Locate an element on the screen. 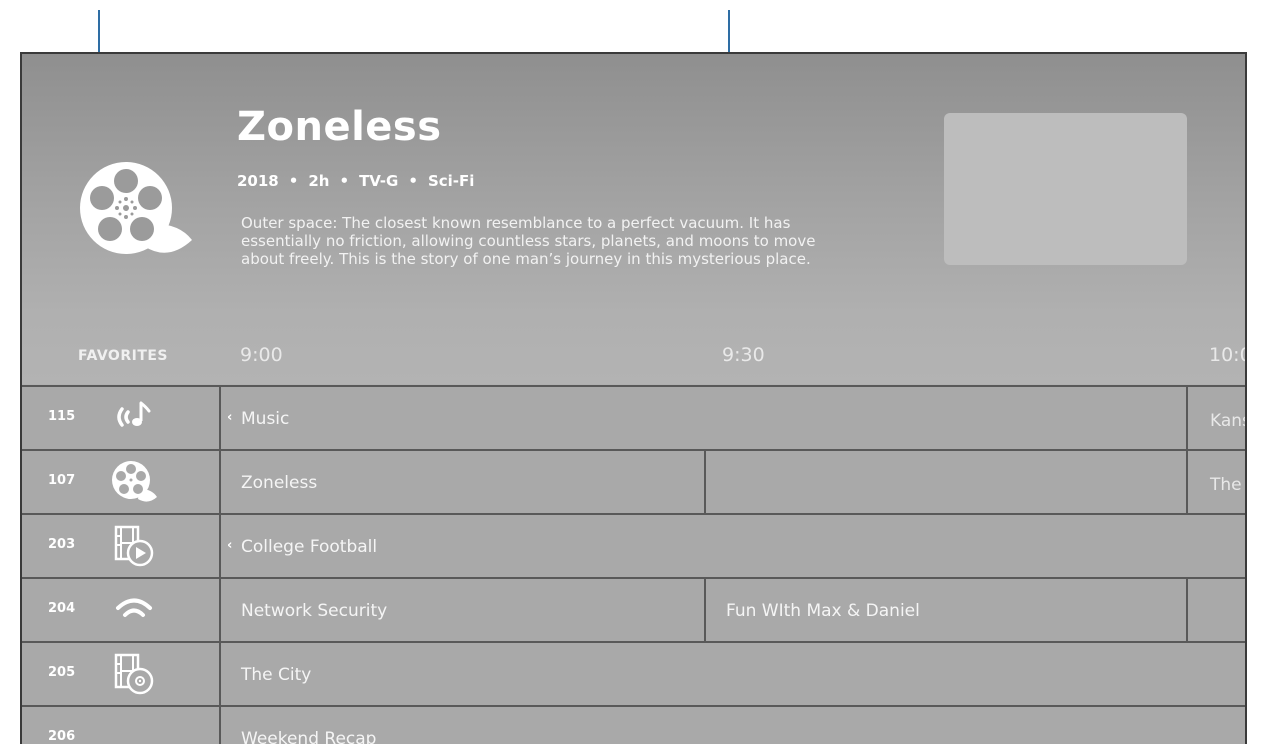 The image size is (1281, 744). program-cell-college-football: ‹ College Football is located at coordinates (733, 547).